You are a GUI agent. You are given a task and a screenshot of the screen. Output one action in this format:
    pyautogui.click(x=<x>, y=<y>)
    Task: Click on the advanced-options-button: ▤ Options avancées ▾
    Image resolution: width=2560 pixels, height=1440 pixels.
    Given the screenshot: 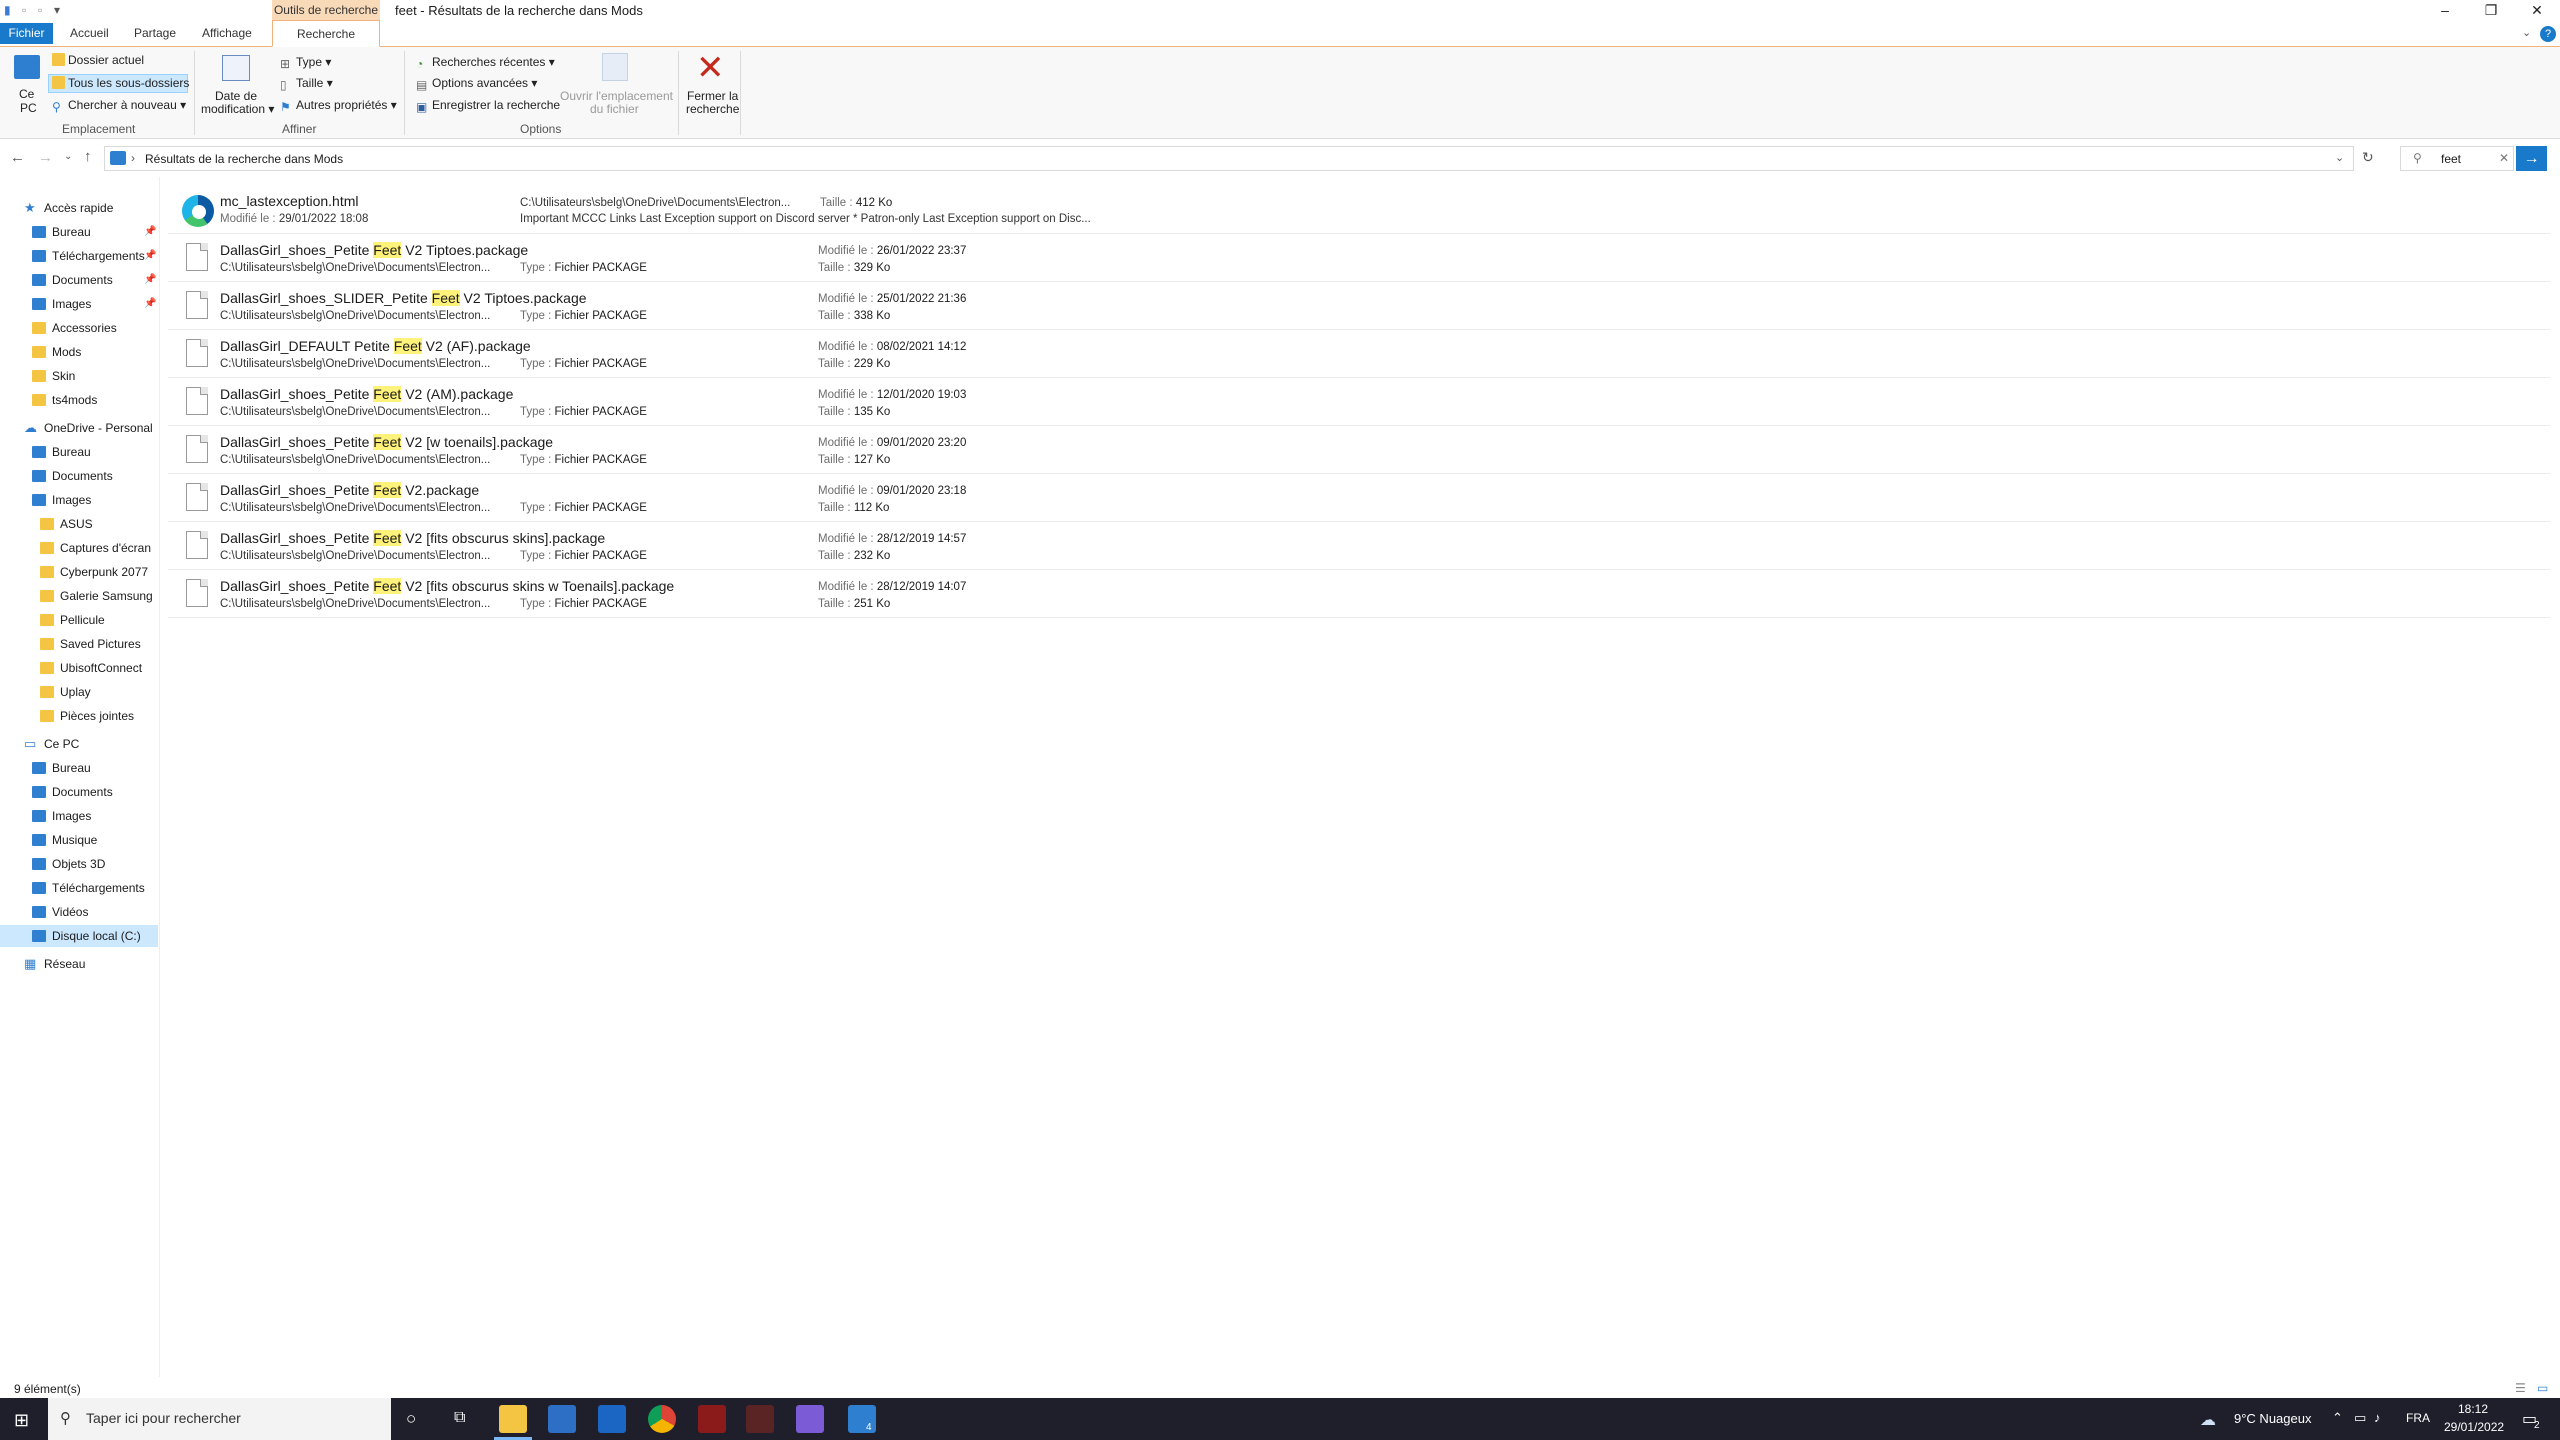 What is the action you would take?
    pyautogui.click(x=476, y=84)
    